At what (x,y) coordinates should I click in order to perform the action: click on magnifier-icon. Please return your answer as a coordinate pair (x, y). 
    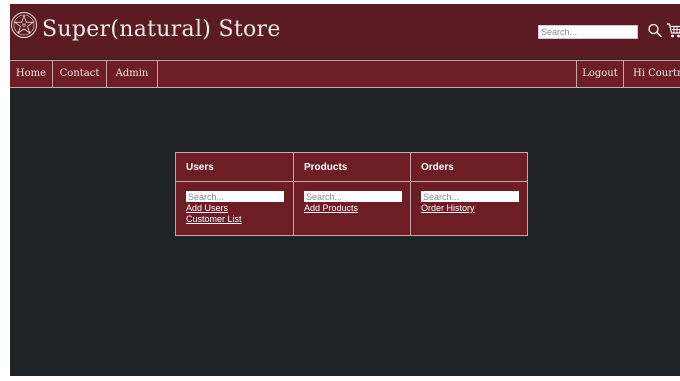
    Looking at the image, I should click on (655, 30).